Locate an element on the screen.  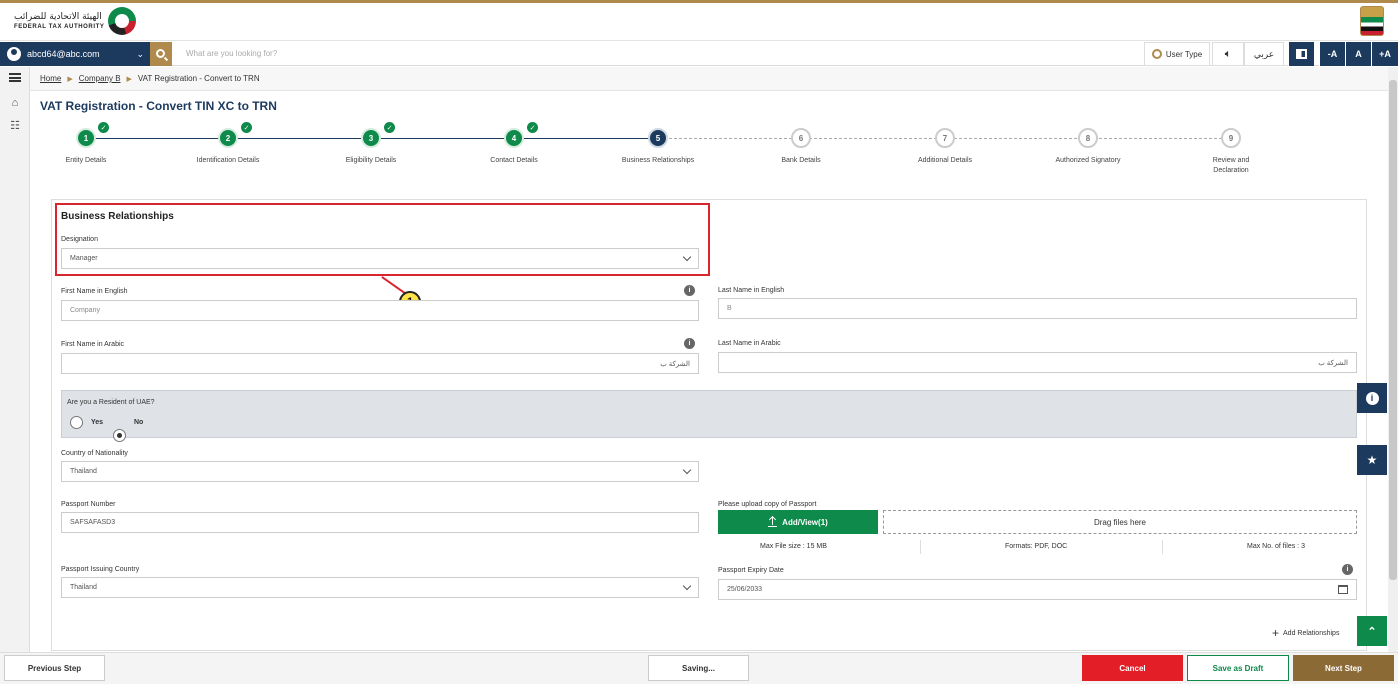
resident-section is located at coordinates (709, 414).